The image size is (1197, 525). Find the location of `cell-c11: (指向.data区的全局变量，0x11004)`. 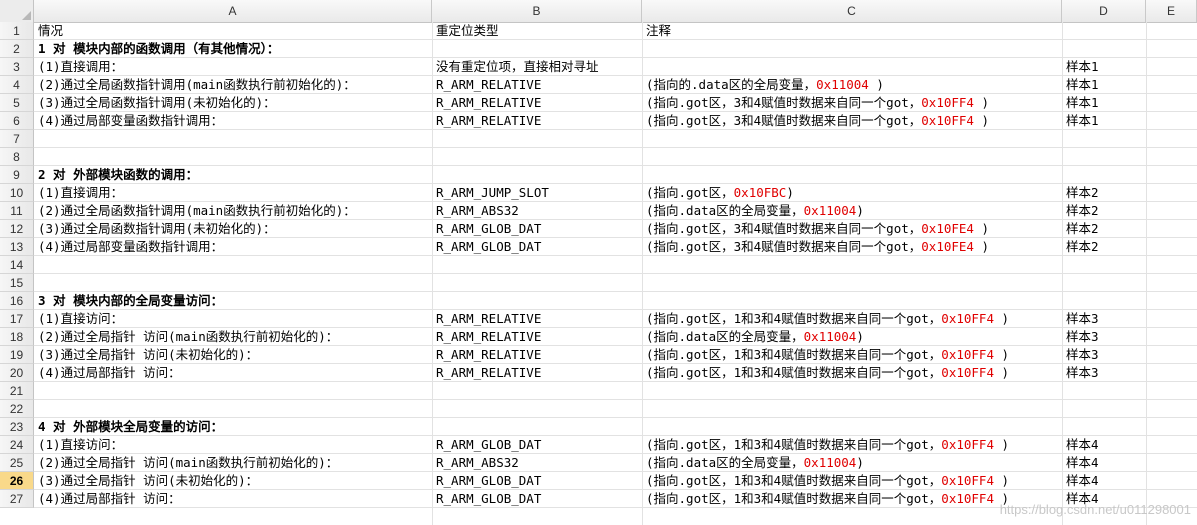

cell-c11: (指向.data区的全局变量，0x11004) is located at coordinates (755, 211).